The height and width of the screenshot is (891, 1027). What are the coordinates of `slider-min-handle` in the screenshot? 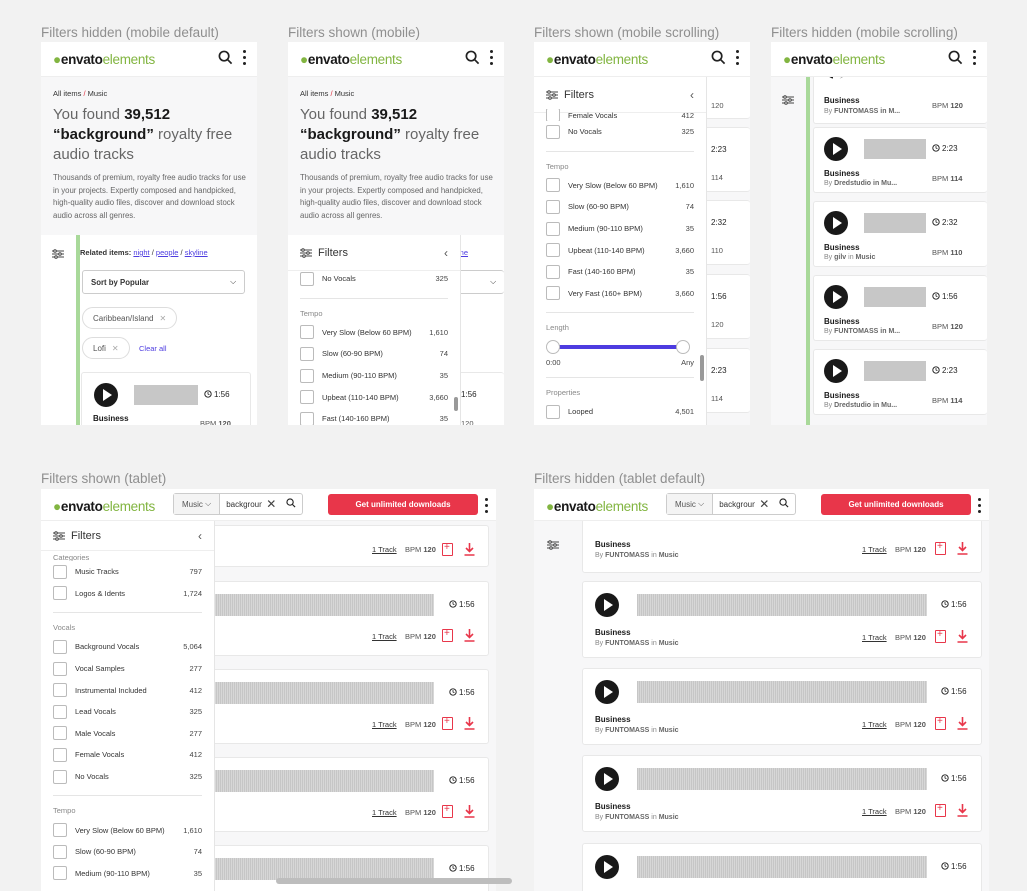 It's located at (553, 347).